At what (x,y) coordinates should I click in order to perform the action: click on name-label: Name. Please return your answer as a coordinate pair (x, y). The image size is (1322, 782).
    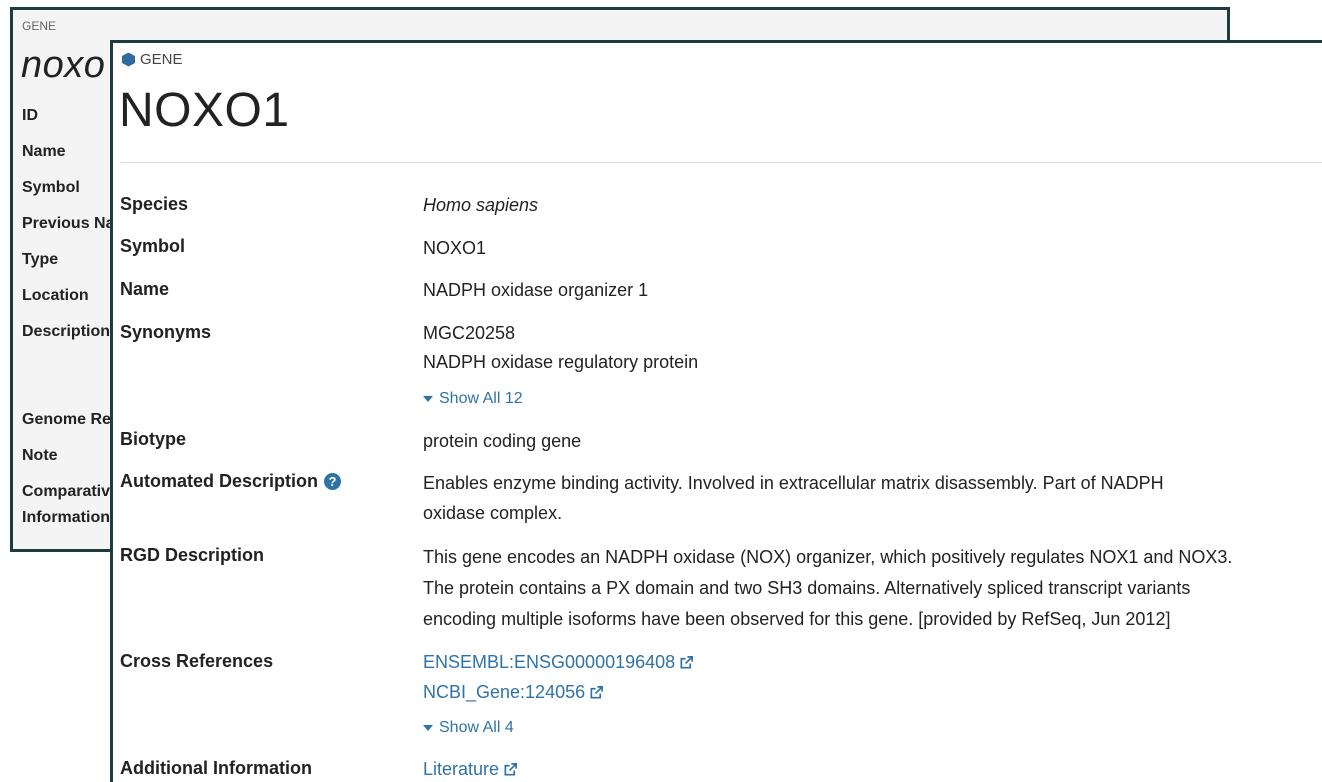
    Looking at the image, I should click on (145, 289).